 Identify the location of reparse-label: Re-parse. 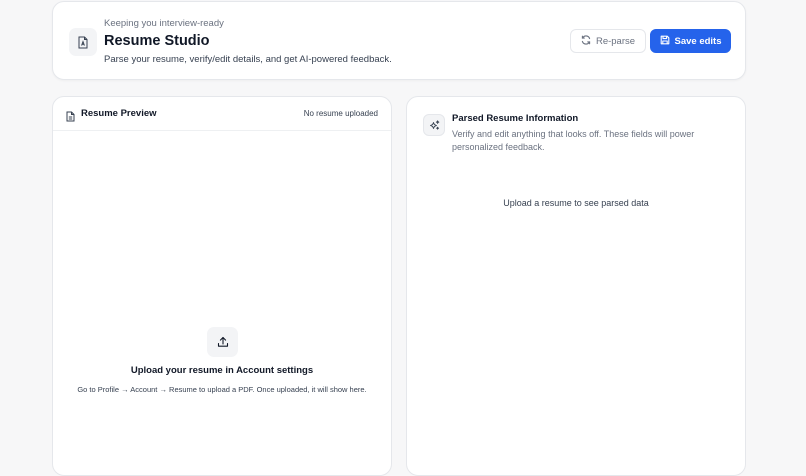
(615, 41).